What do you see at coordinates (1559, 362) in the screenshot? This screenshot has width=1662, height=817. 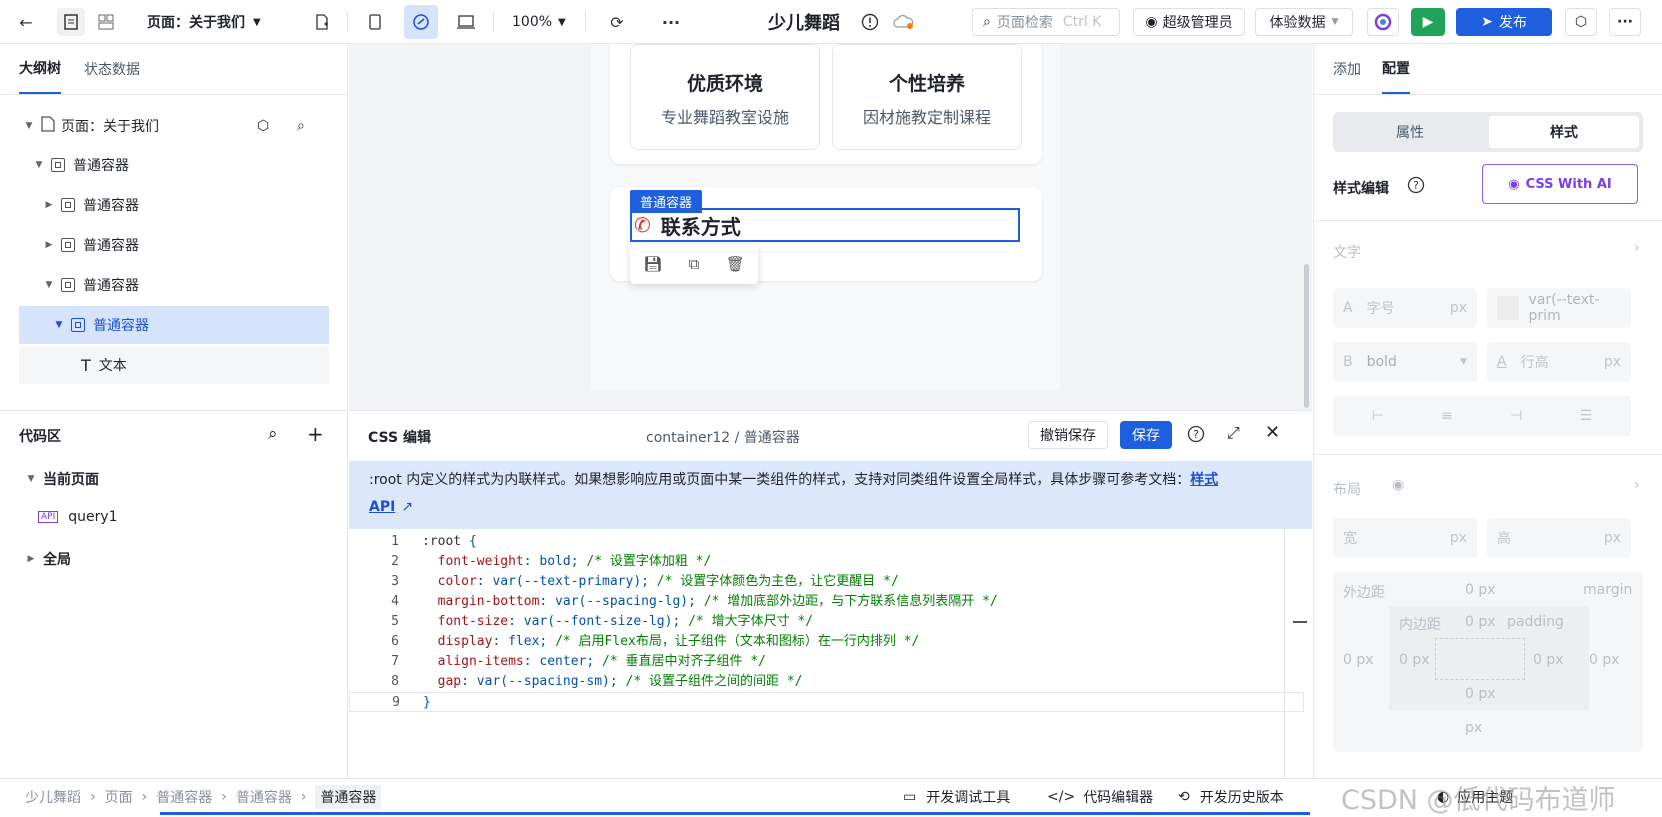 I see `line-height-input: A 行高 px` at bounding box center [1559, 362].